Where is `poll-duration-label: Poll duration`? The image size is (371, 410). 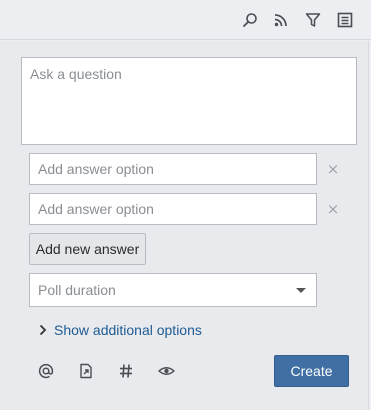
poll-duration-label: Poll duration is located at coordinates (77, 290).